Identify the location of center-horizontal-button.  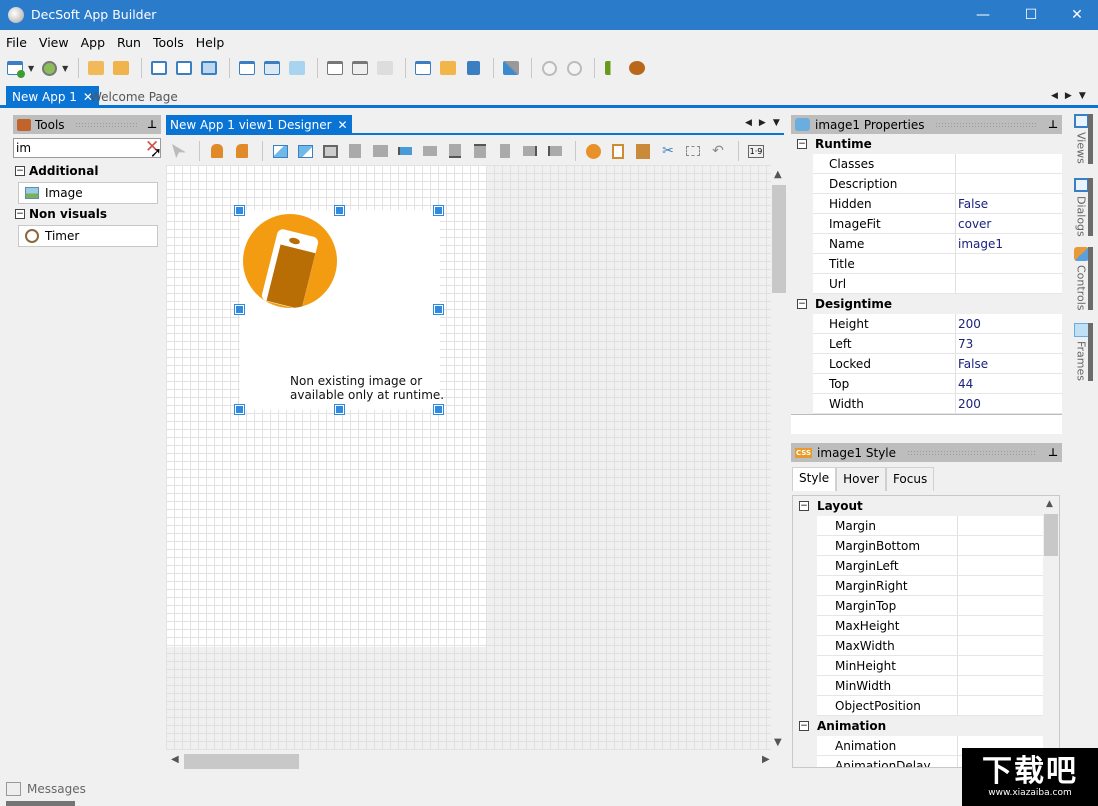
(430, 151).